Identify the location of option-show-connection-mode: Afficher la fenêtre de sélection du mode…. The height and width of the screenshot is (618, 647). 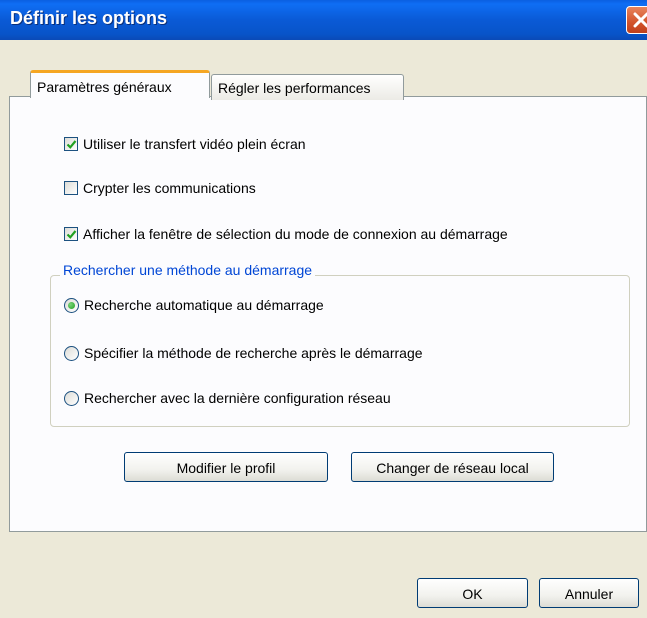
(286, 234).